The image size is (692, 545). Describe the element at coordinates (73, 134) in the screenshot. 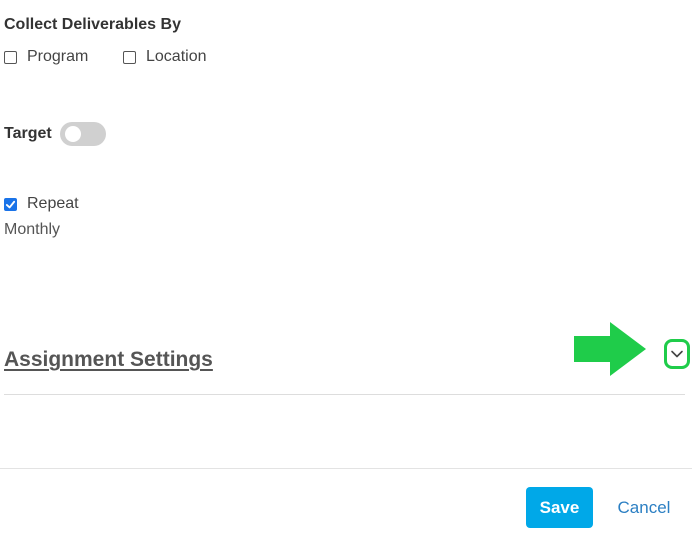

I see `toggle-knob` at that location.